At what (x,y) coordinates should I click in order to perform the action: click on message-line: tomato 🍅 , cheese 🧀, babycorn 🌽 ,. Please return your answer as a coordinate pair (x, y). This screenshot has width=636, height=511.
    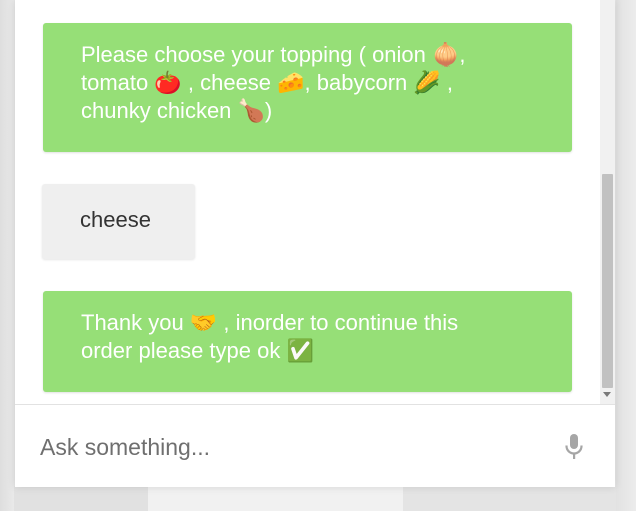
    Looking at the image, I should click on (267, 82).